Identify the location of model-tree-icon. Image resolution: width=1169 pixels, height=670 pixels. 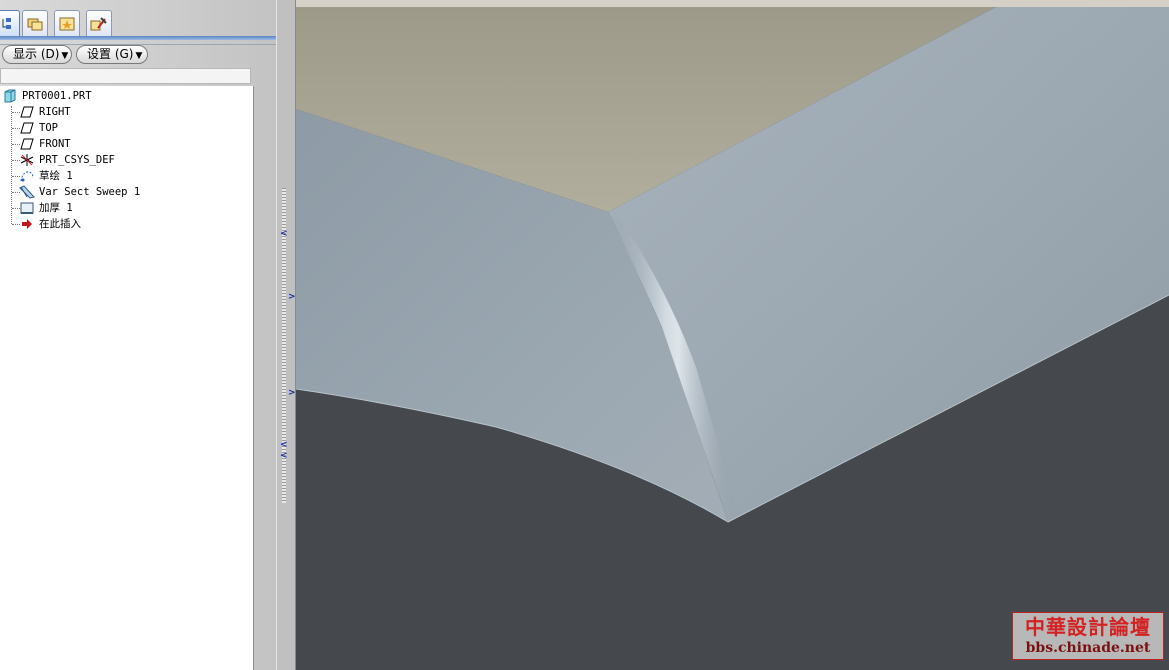
(6, 23).